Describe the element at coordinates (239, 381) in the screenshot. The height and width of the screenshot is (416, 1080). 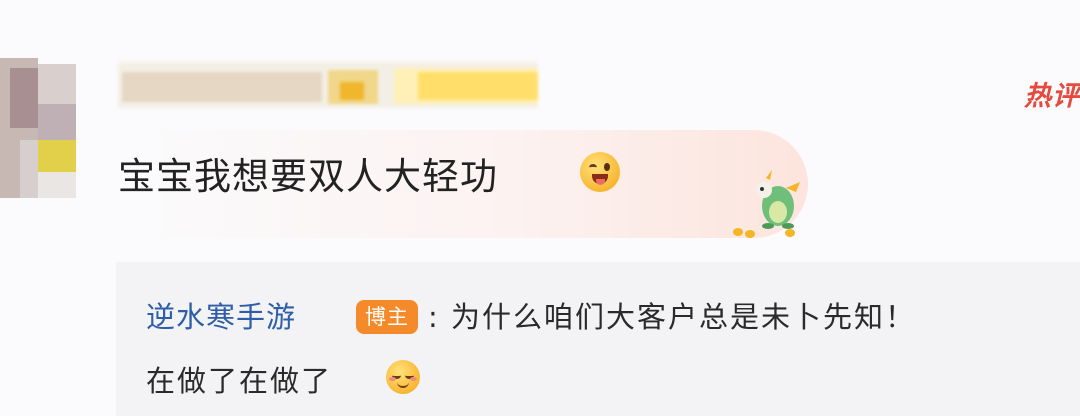
I see `reply-text-line2: 在做了在做了` at that location.